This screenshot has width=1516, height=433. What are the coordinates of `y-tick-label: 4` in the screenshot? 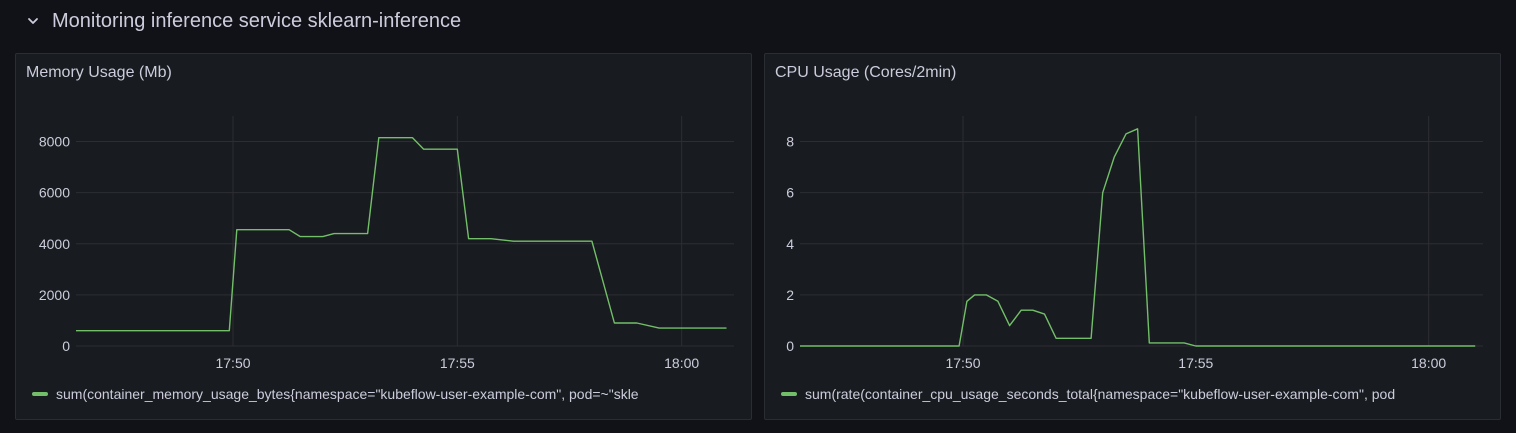 It's located at (790, 244).